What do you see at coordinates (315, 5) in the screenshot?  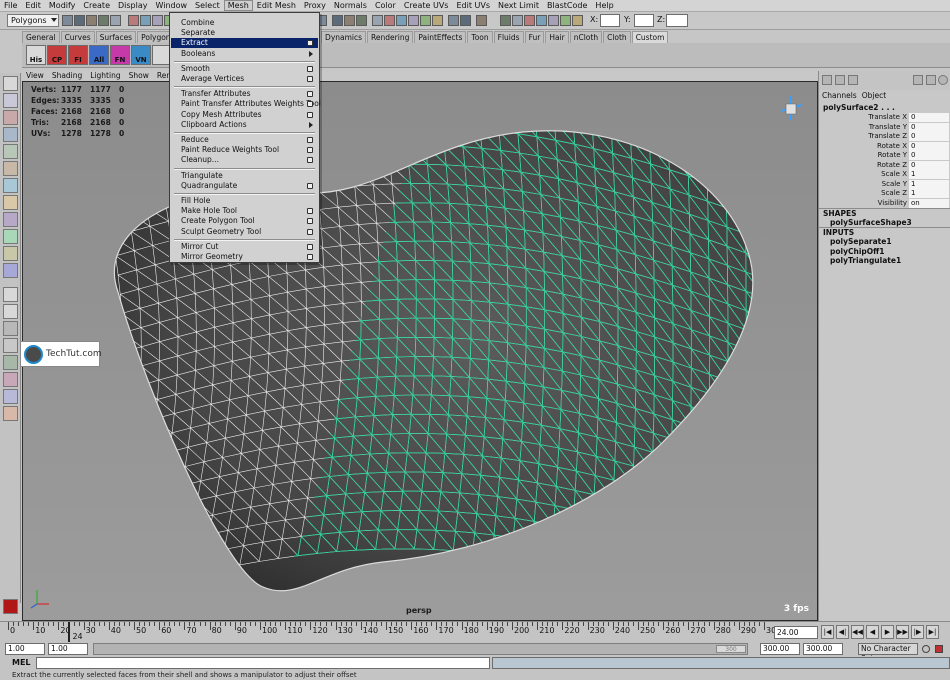 I see `menu-proxy: Proxy` at bounding box center [315, 5].